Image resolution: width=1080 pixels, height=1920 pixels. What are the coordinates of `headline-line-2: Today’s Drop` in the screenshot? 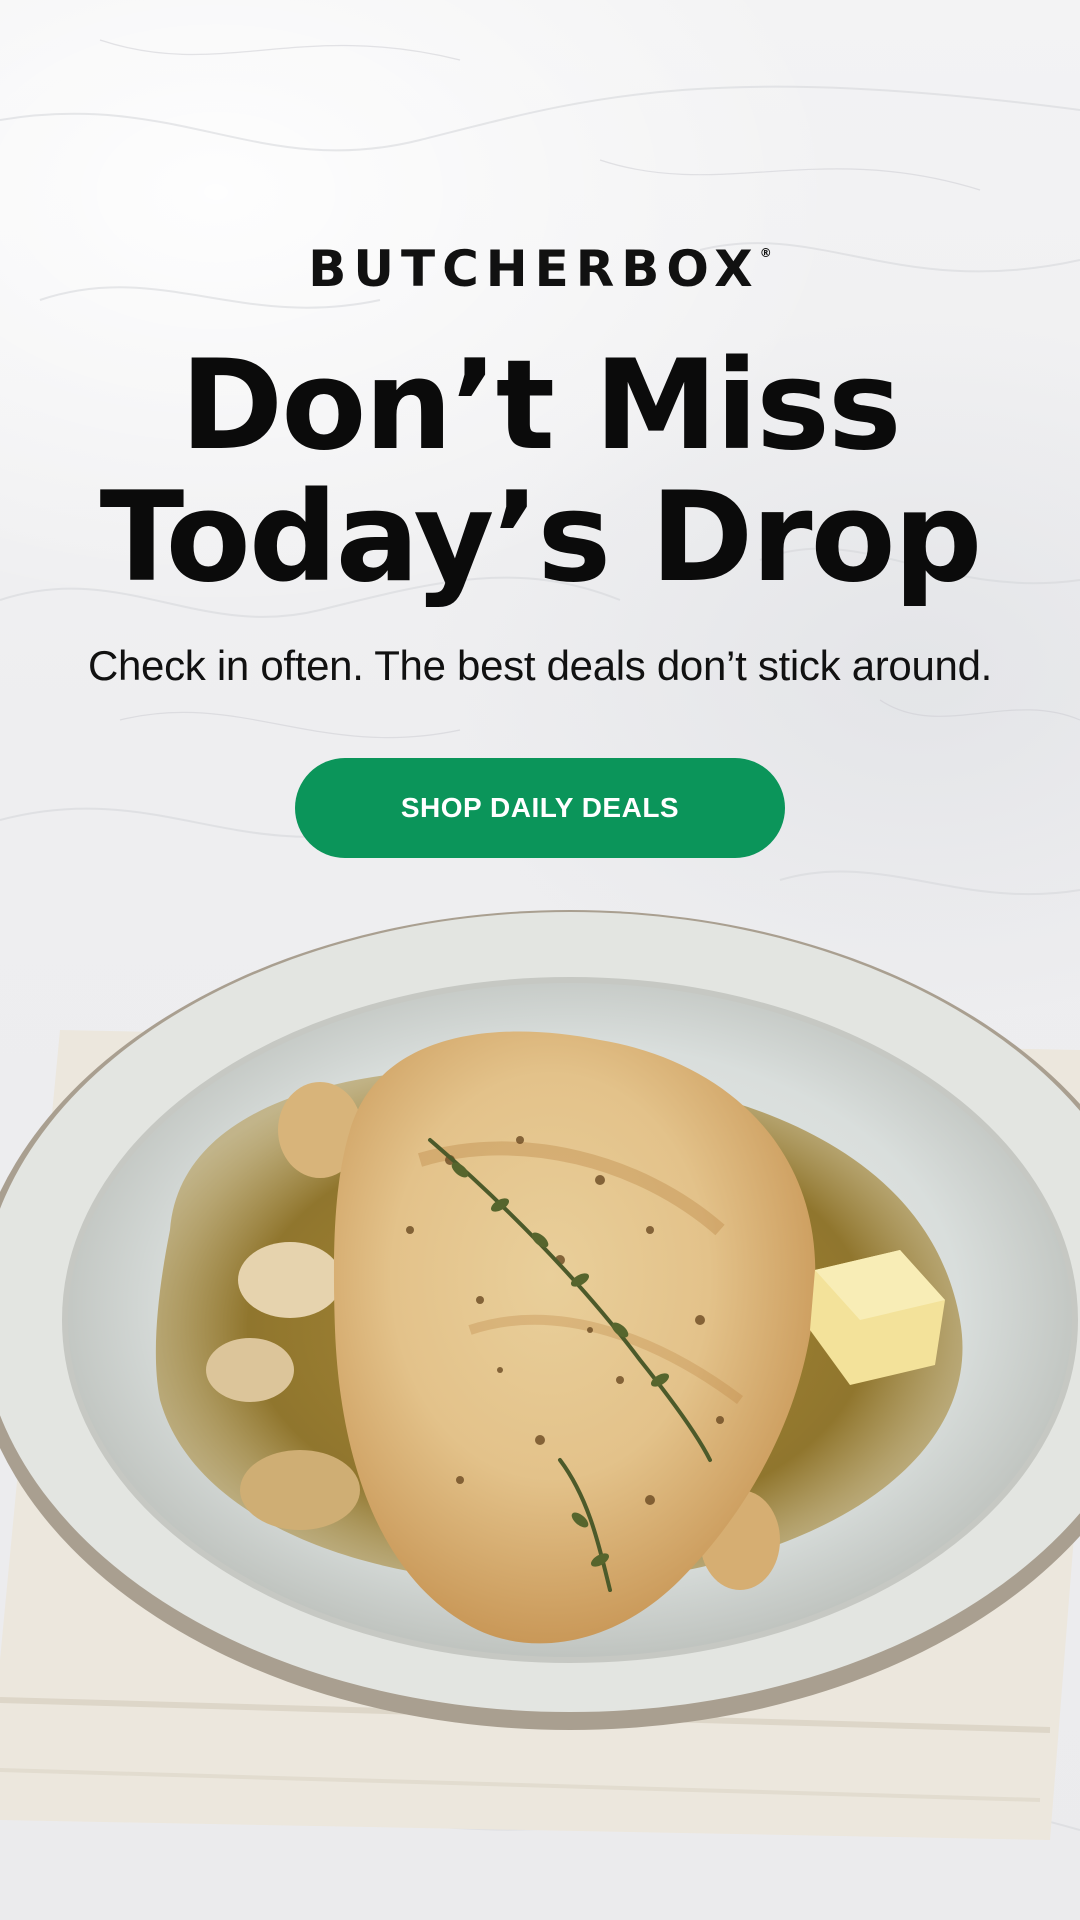 It's located at (541, 538).